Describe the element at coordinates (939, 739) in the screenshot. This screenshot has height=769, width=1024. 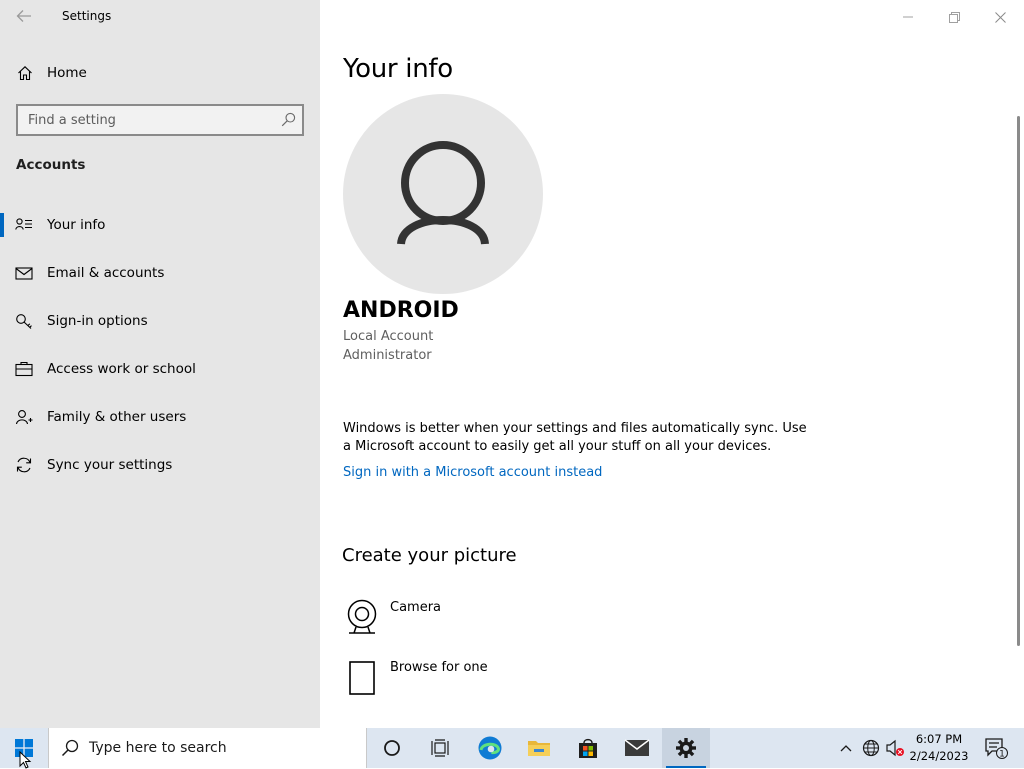
I see `clock-time: 6:07 PM` at that location.